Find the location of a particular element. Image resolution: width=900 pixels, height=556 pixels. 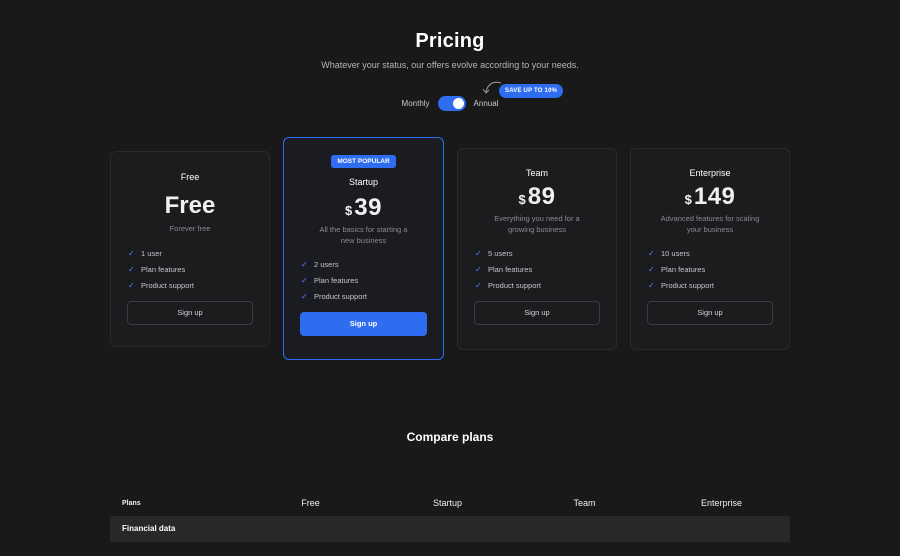

plan-description: Forever free is located at coordinates (190, 228).